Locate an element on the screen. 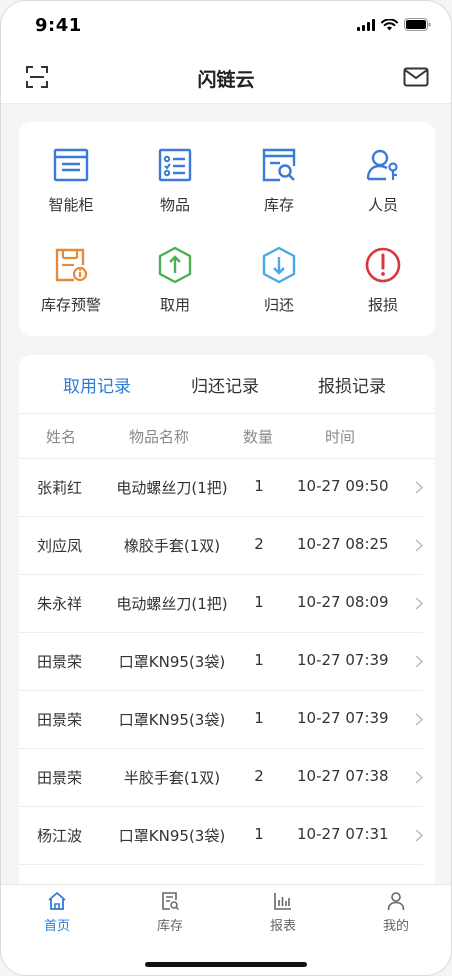 This screenshot has width=452, height=976. function-goods: 物品 is located at coordinates (175, 191).